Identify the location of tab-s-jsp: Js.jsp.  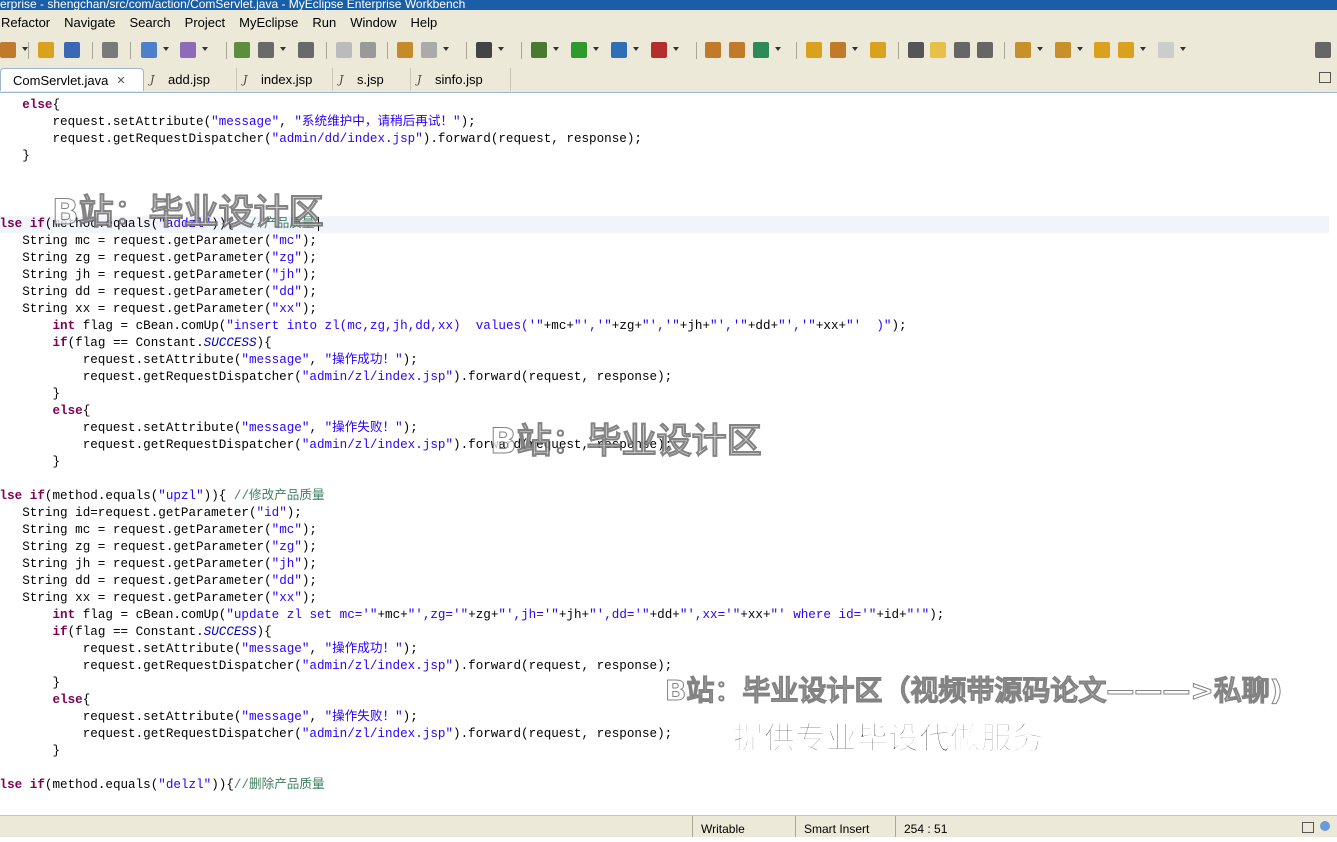
(372, 79).